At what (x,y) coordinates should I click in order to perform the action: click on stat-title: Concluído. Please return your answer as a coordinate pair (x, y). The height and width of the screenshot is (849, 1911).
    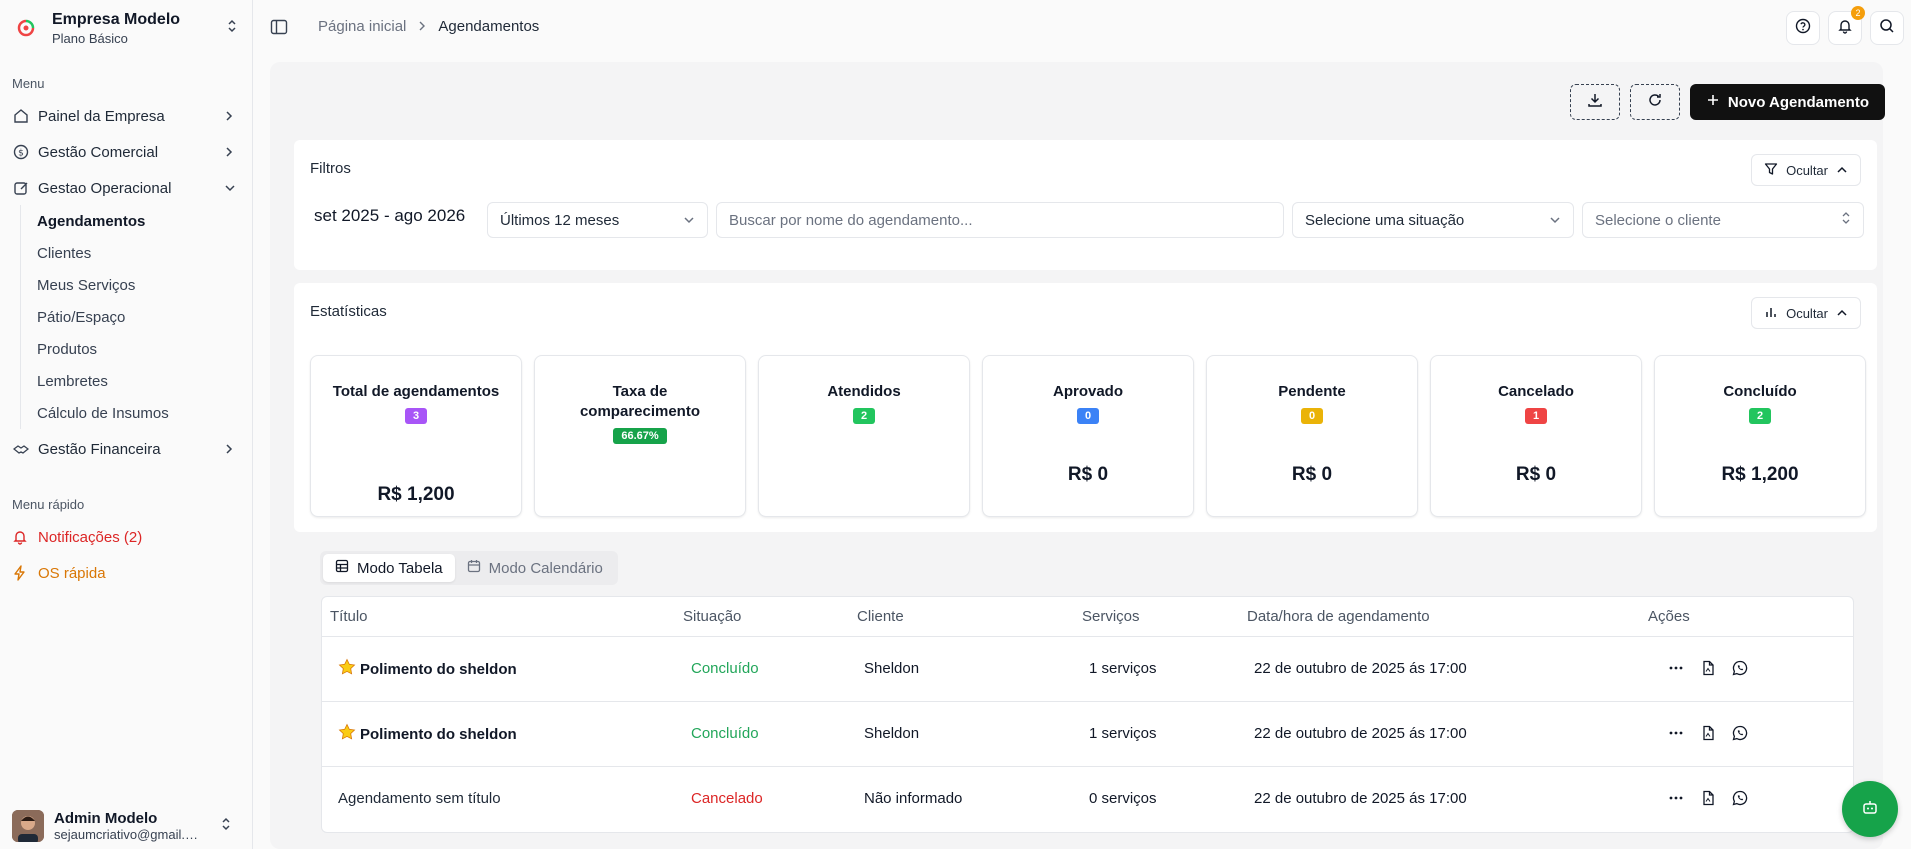
    Looking at the image, I should click on (1760, 391).